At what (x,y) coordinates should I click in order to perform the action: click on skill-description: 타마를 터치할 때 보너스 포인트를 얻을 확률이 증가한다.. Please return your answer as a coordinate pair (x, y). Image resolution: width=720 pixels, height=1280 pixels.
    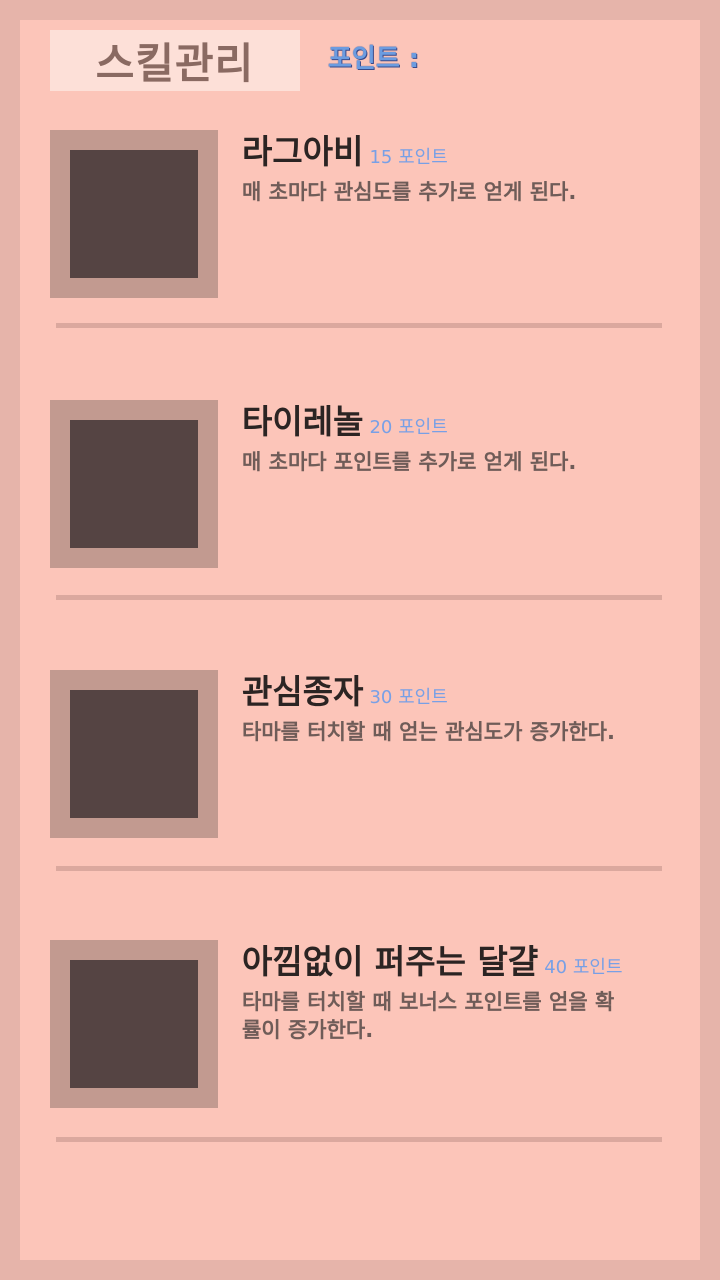
    Looking at the image, I should click on (428, 1016).